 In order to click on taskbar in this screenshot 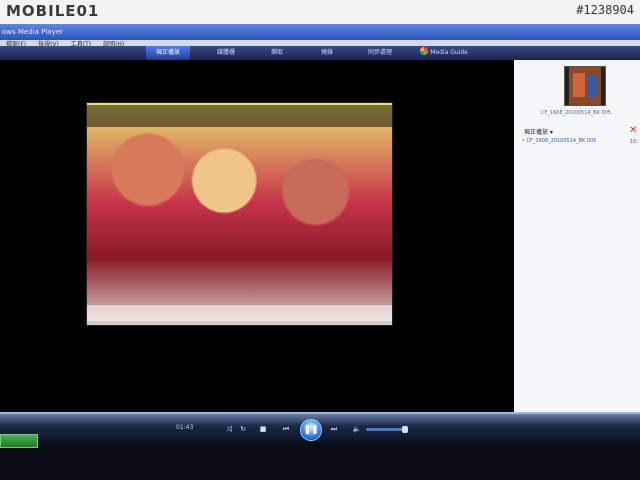, I will do `click(320, 461)`.